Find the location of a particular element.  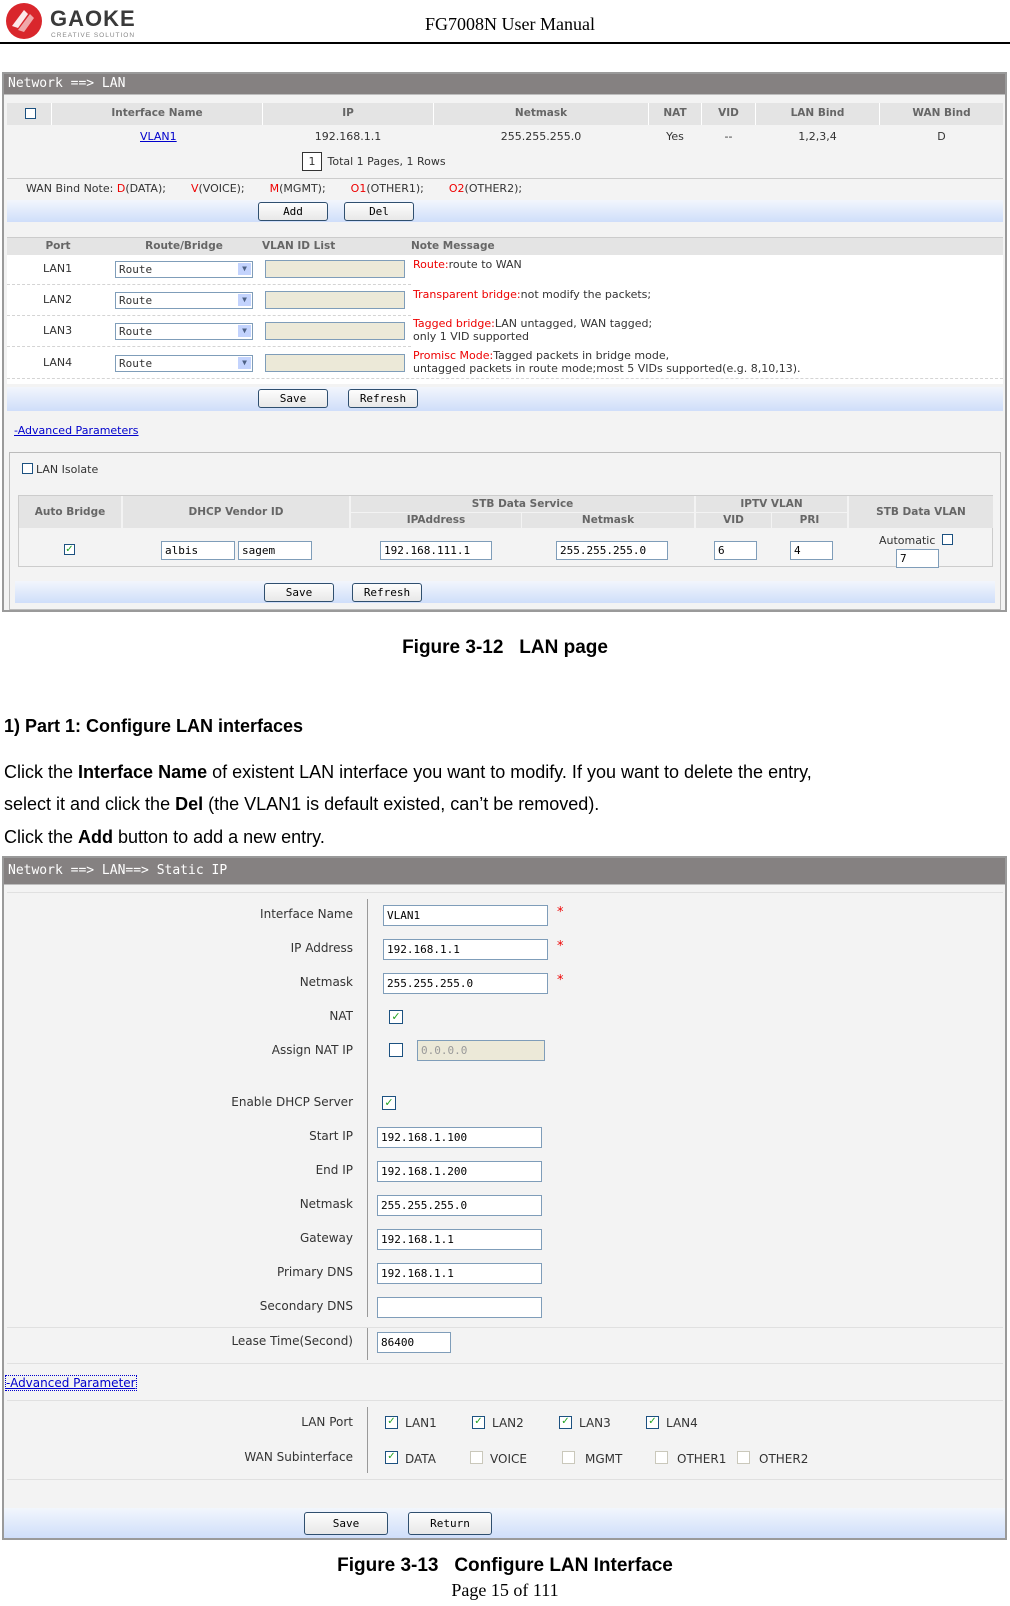

lan3-checkbox: ✓ is located at coordinates (565, 1422).